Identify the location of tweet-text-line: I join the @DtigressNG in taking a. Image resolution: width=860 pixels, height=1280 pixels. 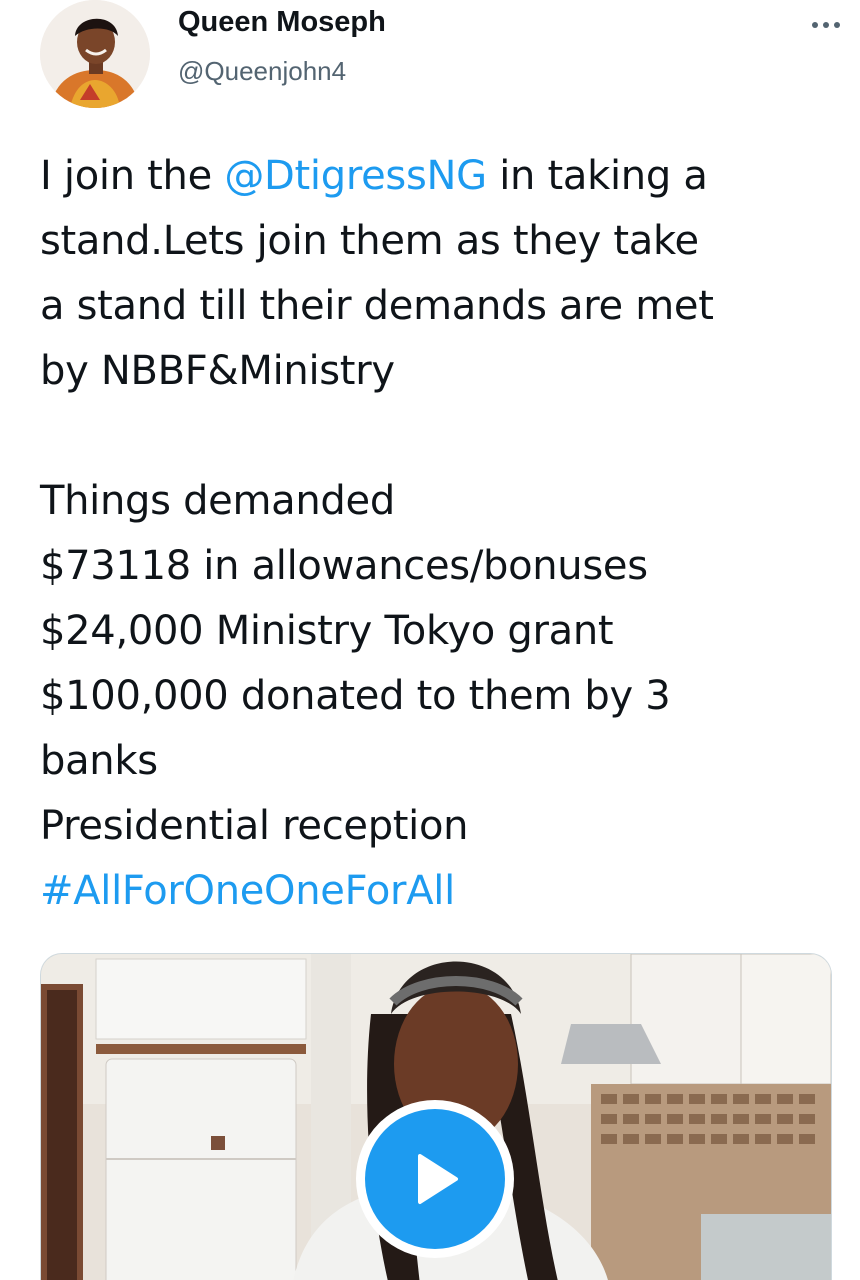
(440, 176).